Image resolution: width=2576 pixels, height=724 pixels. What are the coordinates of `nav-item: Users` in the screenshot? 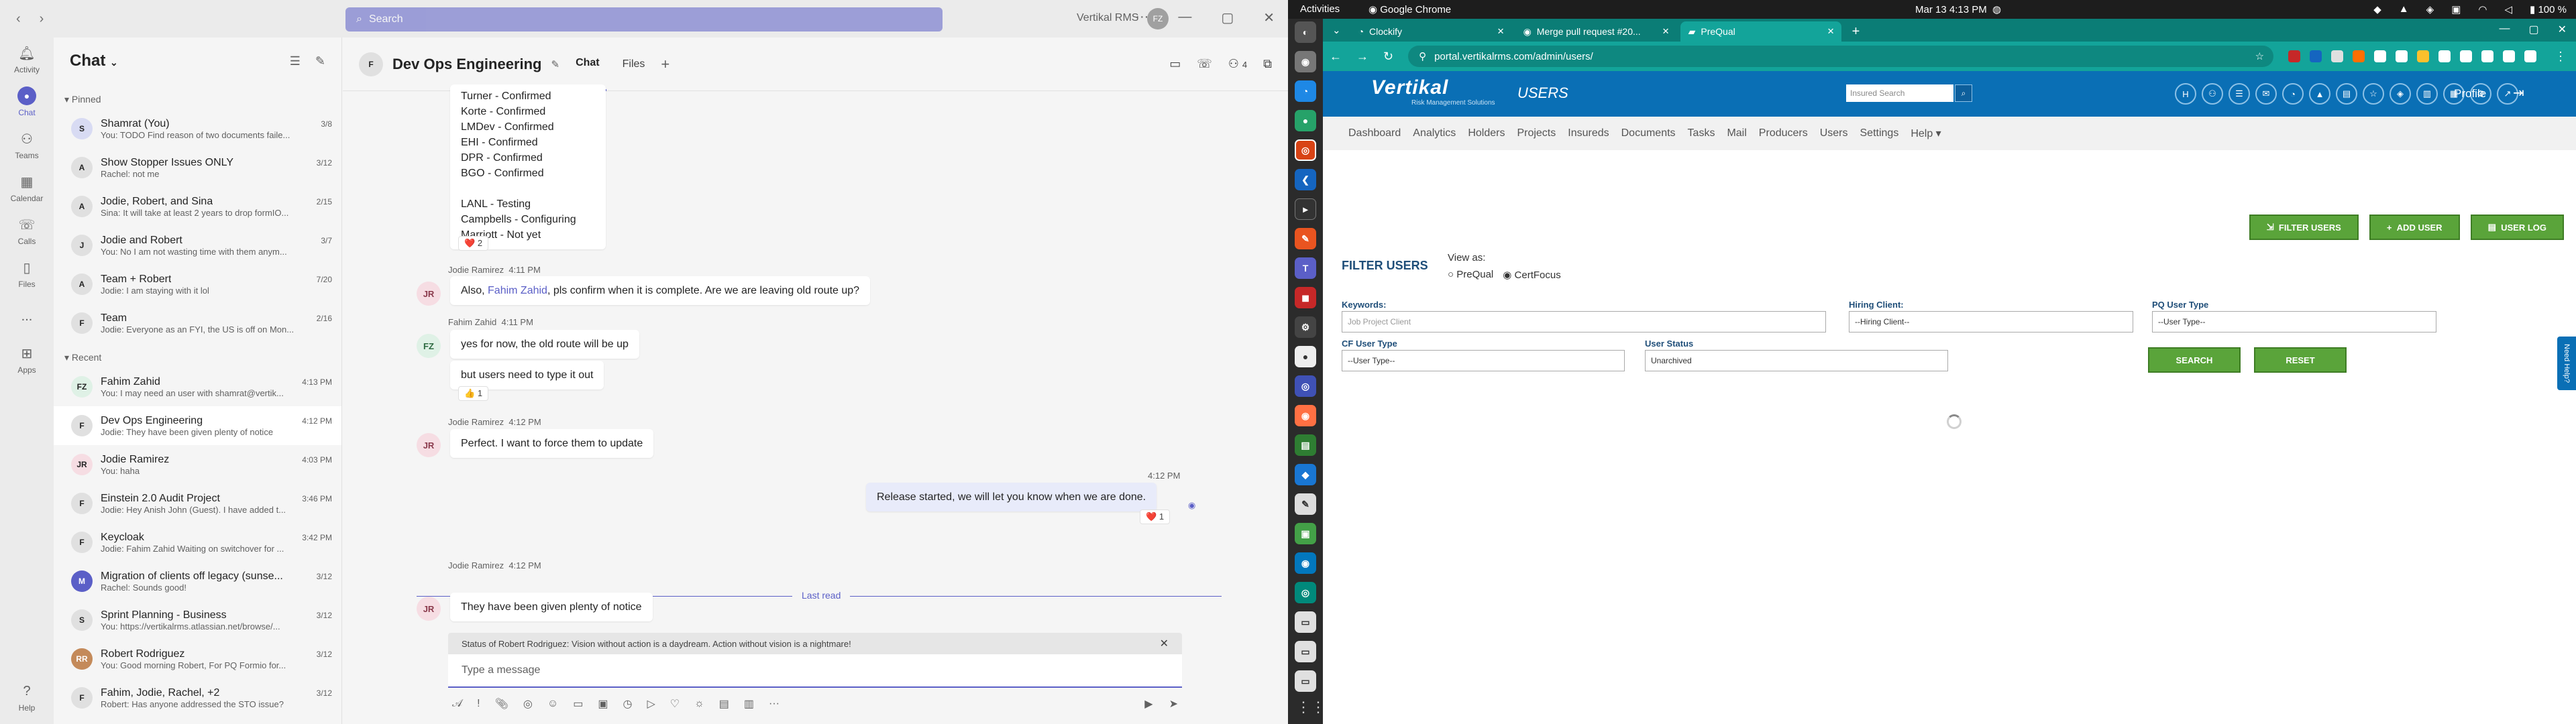 It's located at (1834, 133).